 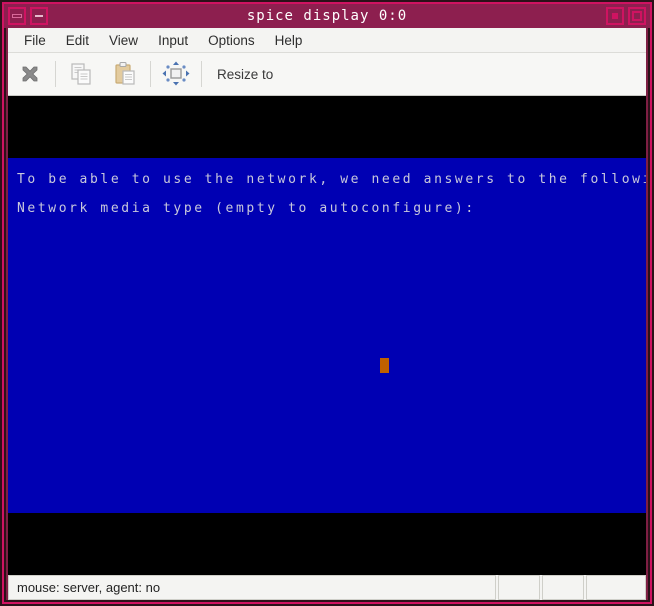 What do you see at coordinates (231, 40) in the screenshot?
I see `menu-item-options: Options` at bounding box center [231, 40].